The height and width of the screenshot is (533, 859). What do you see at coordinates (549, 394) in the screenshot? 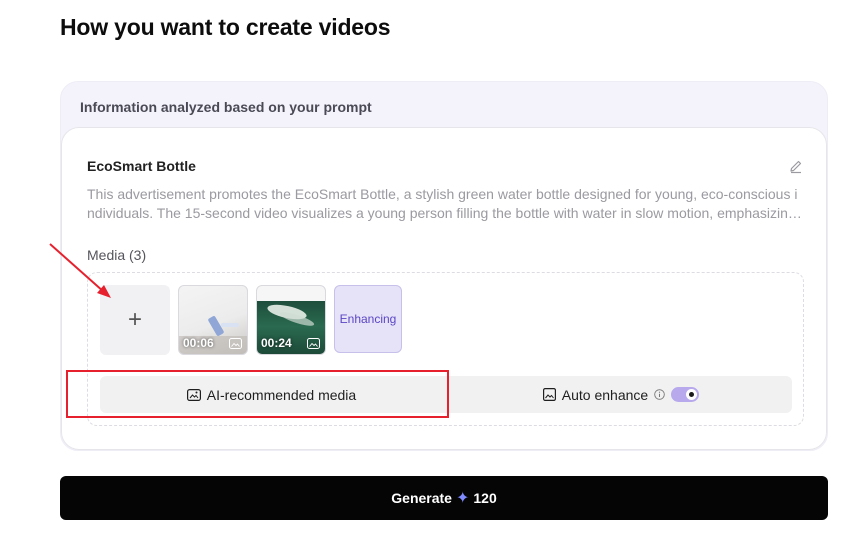
I see `image-icon` at bounding box center [549, 394].